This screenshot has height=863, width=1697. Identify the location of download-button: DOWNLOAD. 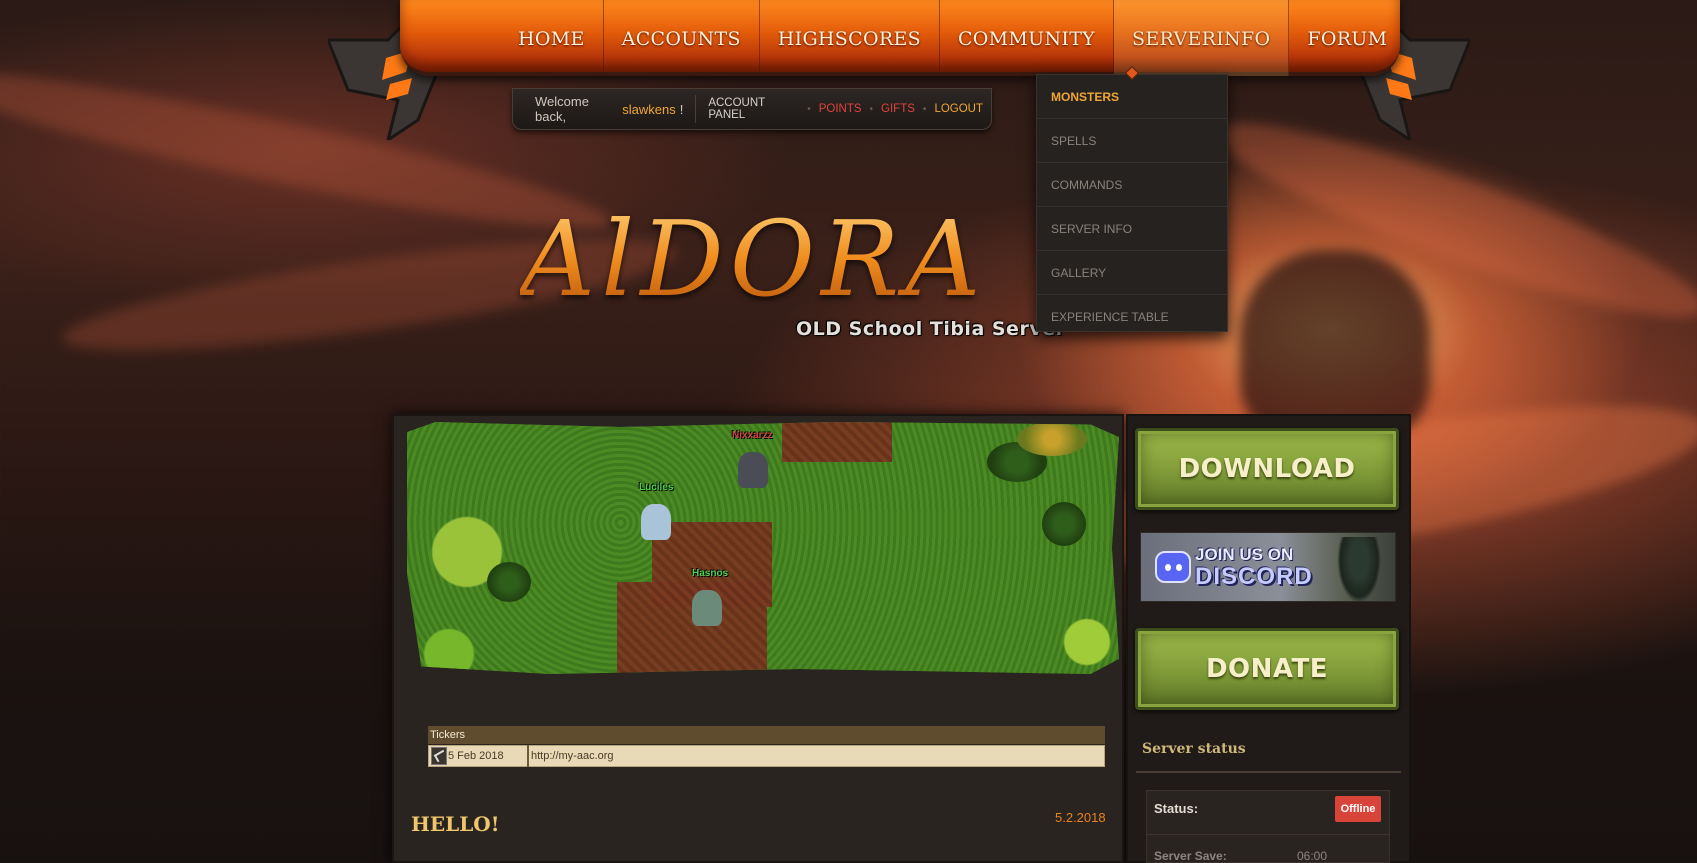
(1267, 469).